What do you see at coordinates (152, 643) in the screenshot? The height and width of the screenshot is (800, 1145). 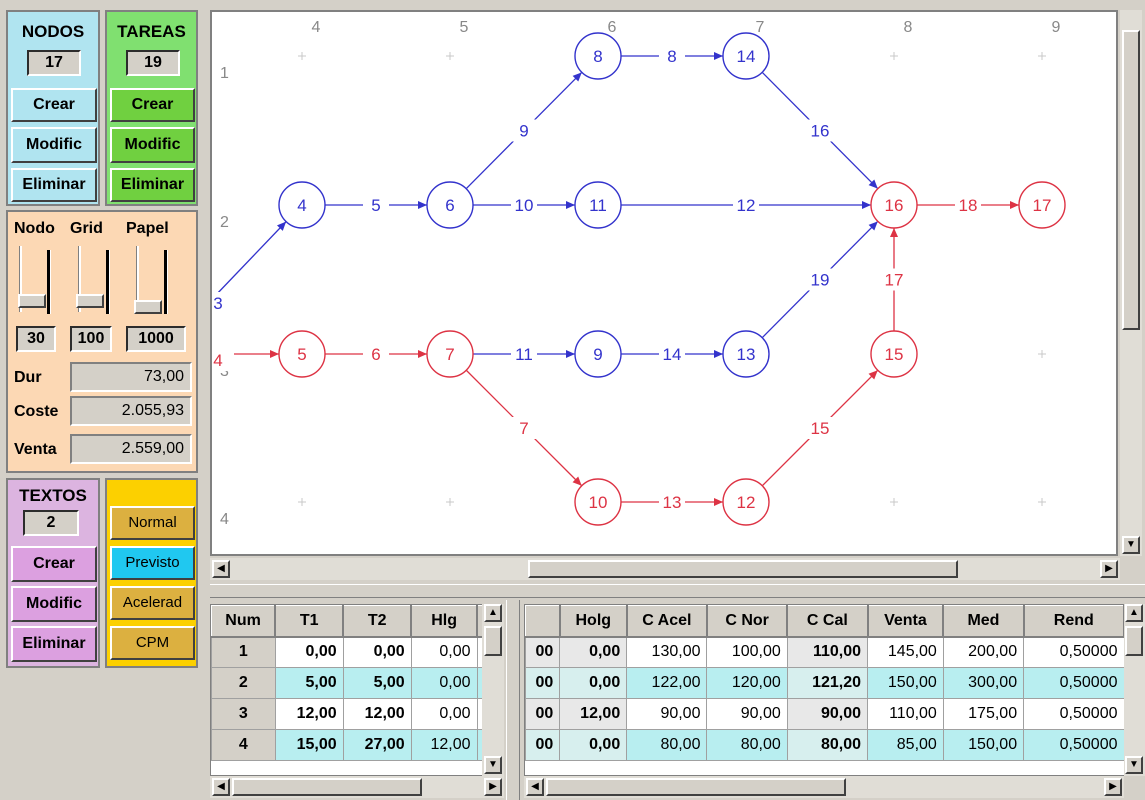 I see `mode-cpm-button: CPM` at bounding box center [152, 643].